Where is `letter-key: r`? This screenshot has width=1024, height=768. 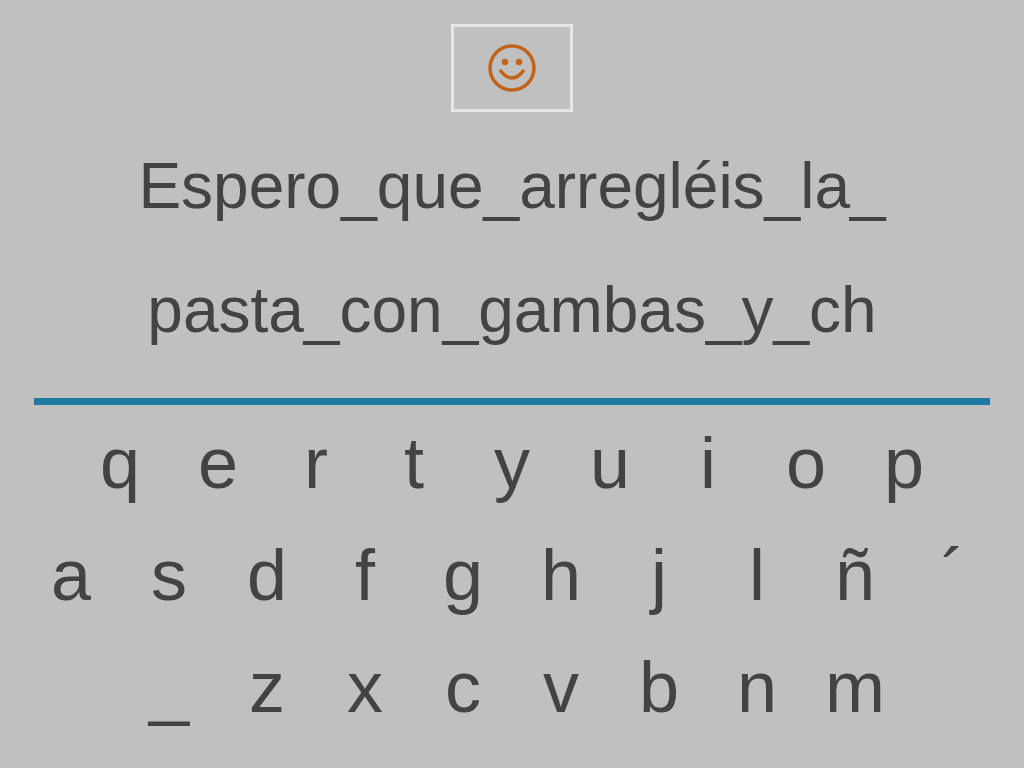
letter-key: r is located at coordinates (316, 463).